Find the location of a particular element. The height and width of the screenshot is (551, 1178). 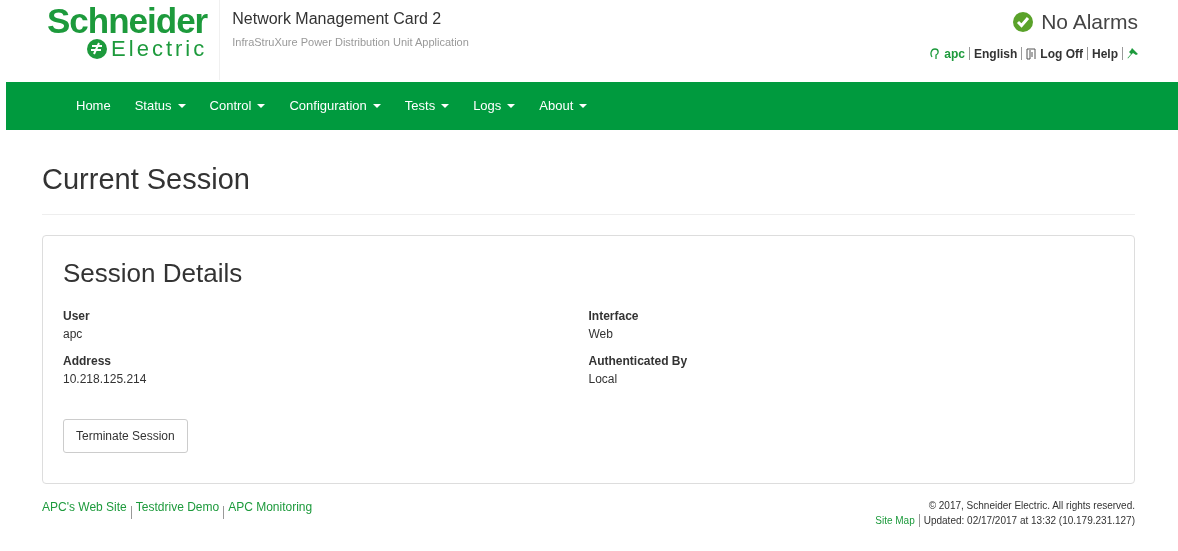

field-label: Authenticated By is located at coordinates (638, 361).